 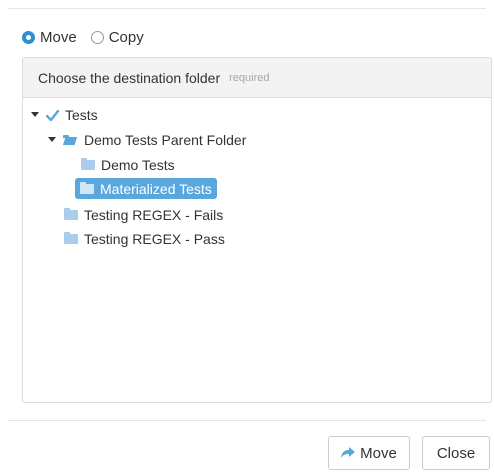 I want to click on tree-node-label: Materialized Tests, so click(x=156, y=188).